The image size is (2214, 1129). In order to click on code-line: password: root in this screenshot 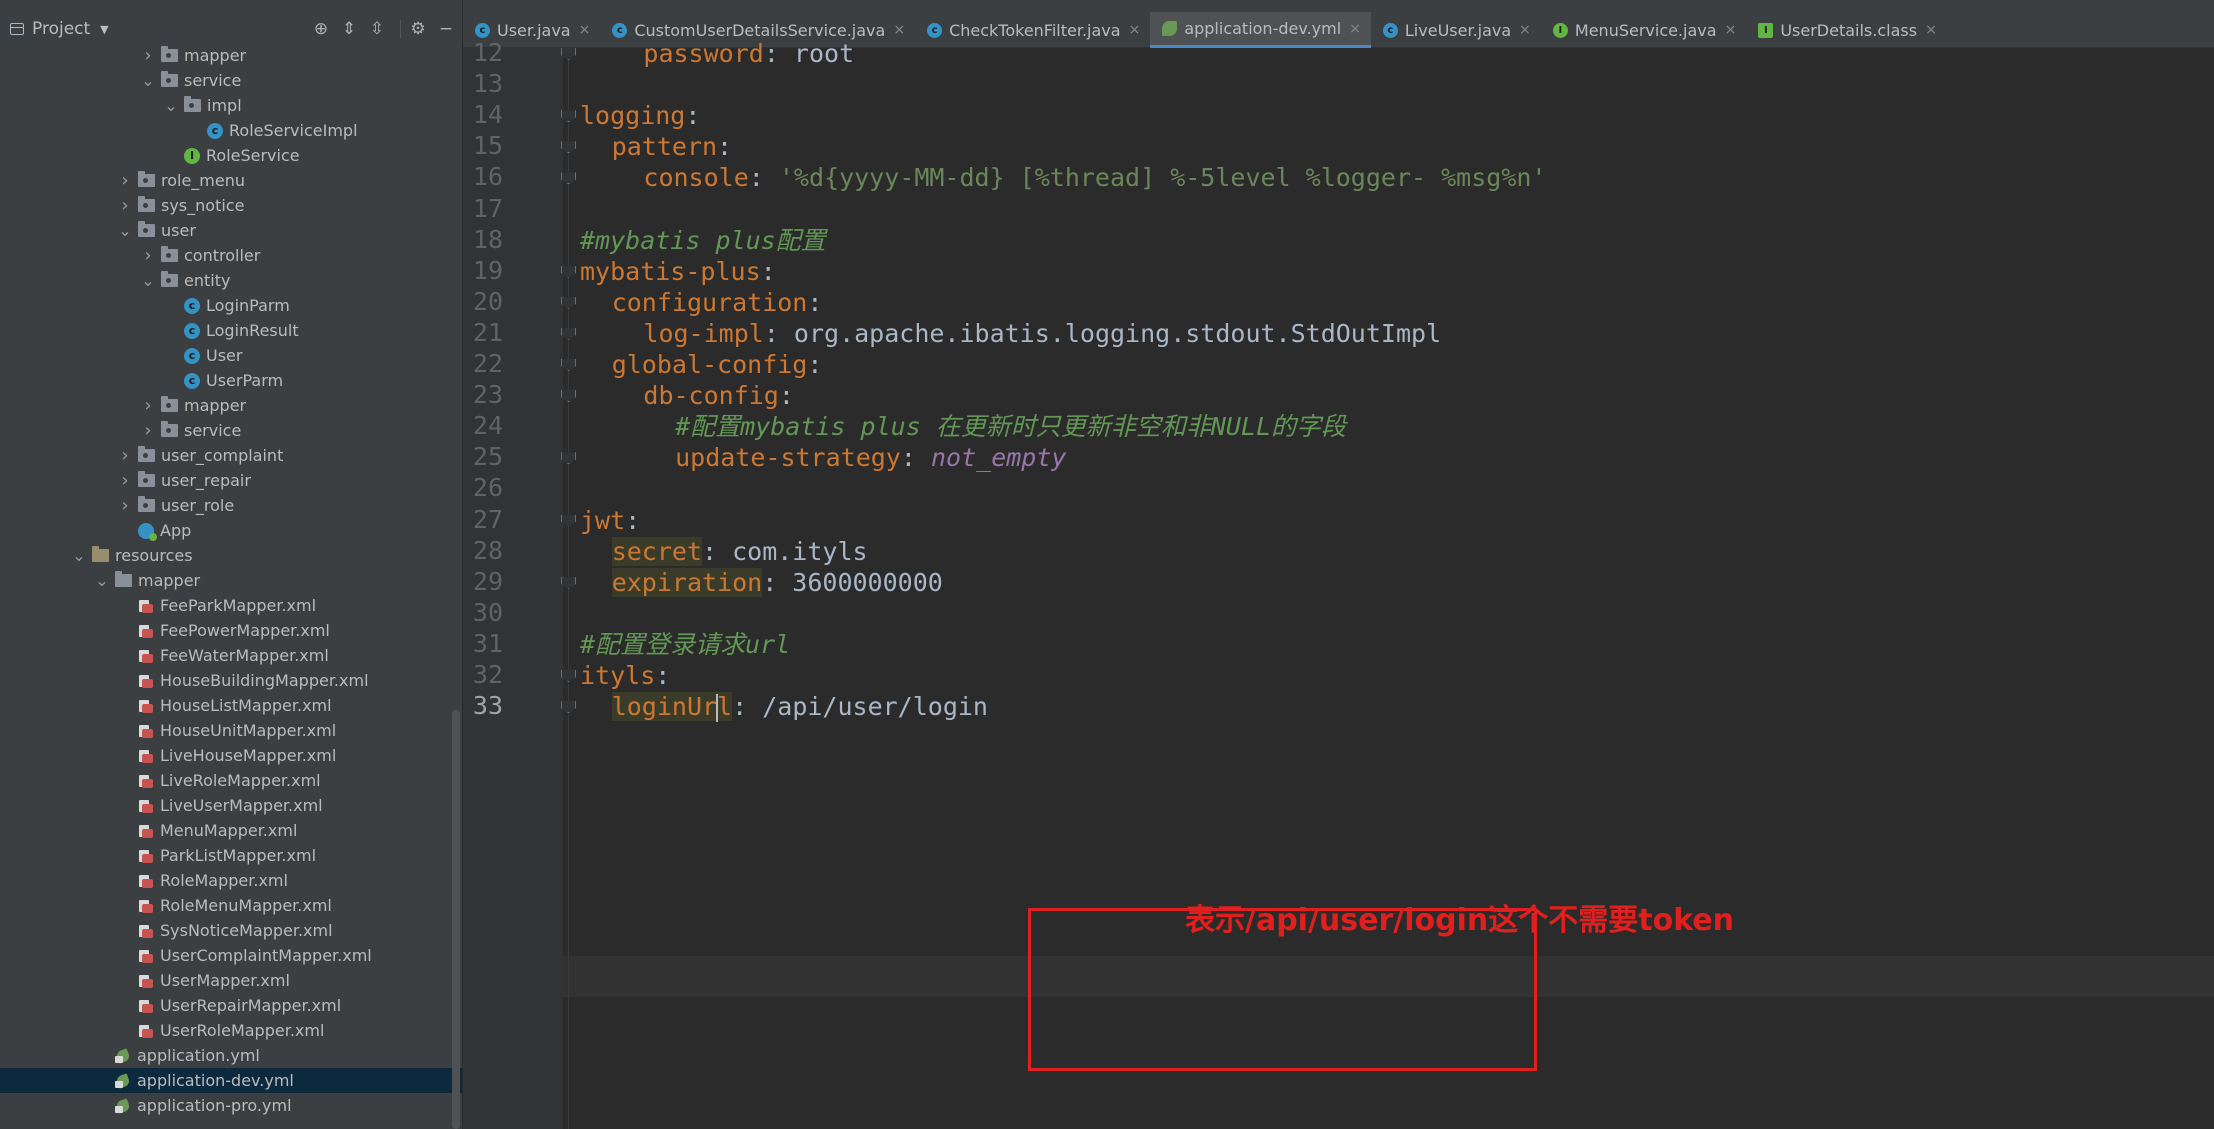, I will do `click(748, 53)`.